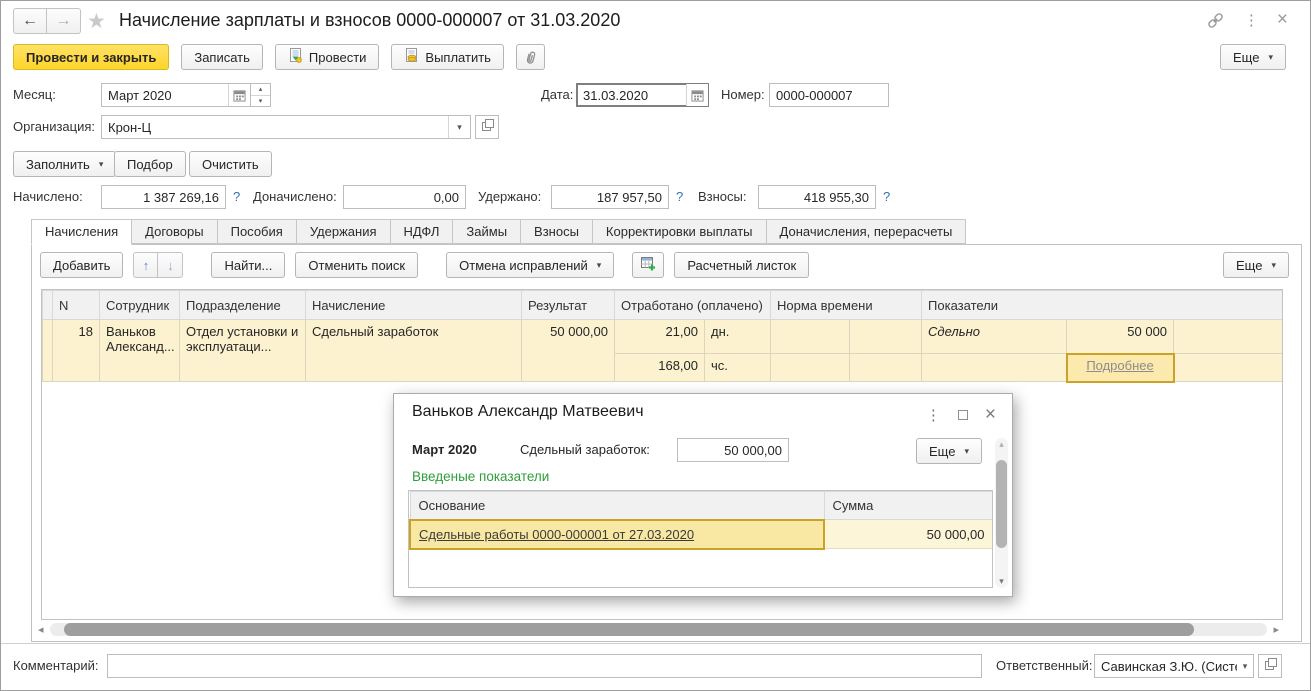  I want to click on window-more-button: Еще ▾, so click(1253, 57).